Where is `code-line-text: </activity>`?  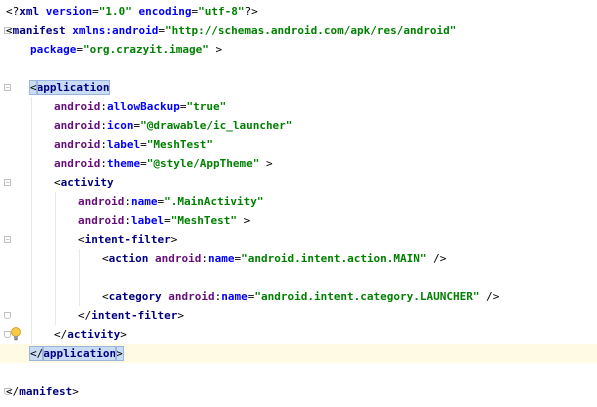 code-line-text: </activity> is located at coordinates (90, 334).